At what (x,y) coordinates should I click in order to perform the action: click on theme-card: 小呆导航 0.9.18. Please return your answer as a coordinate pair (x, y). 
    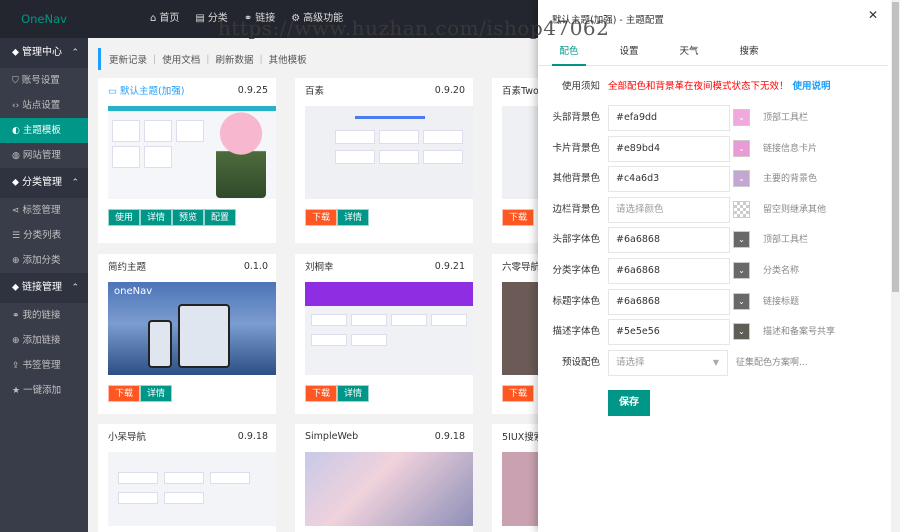
    Looking at the image, I should click on (187, 478).